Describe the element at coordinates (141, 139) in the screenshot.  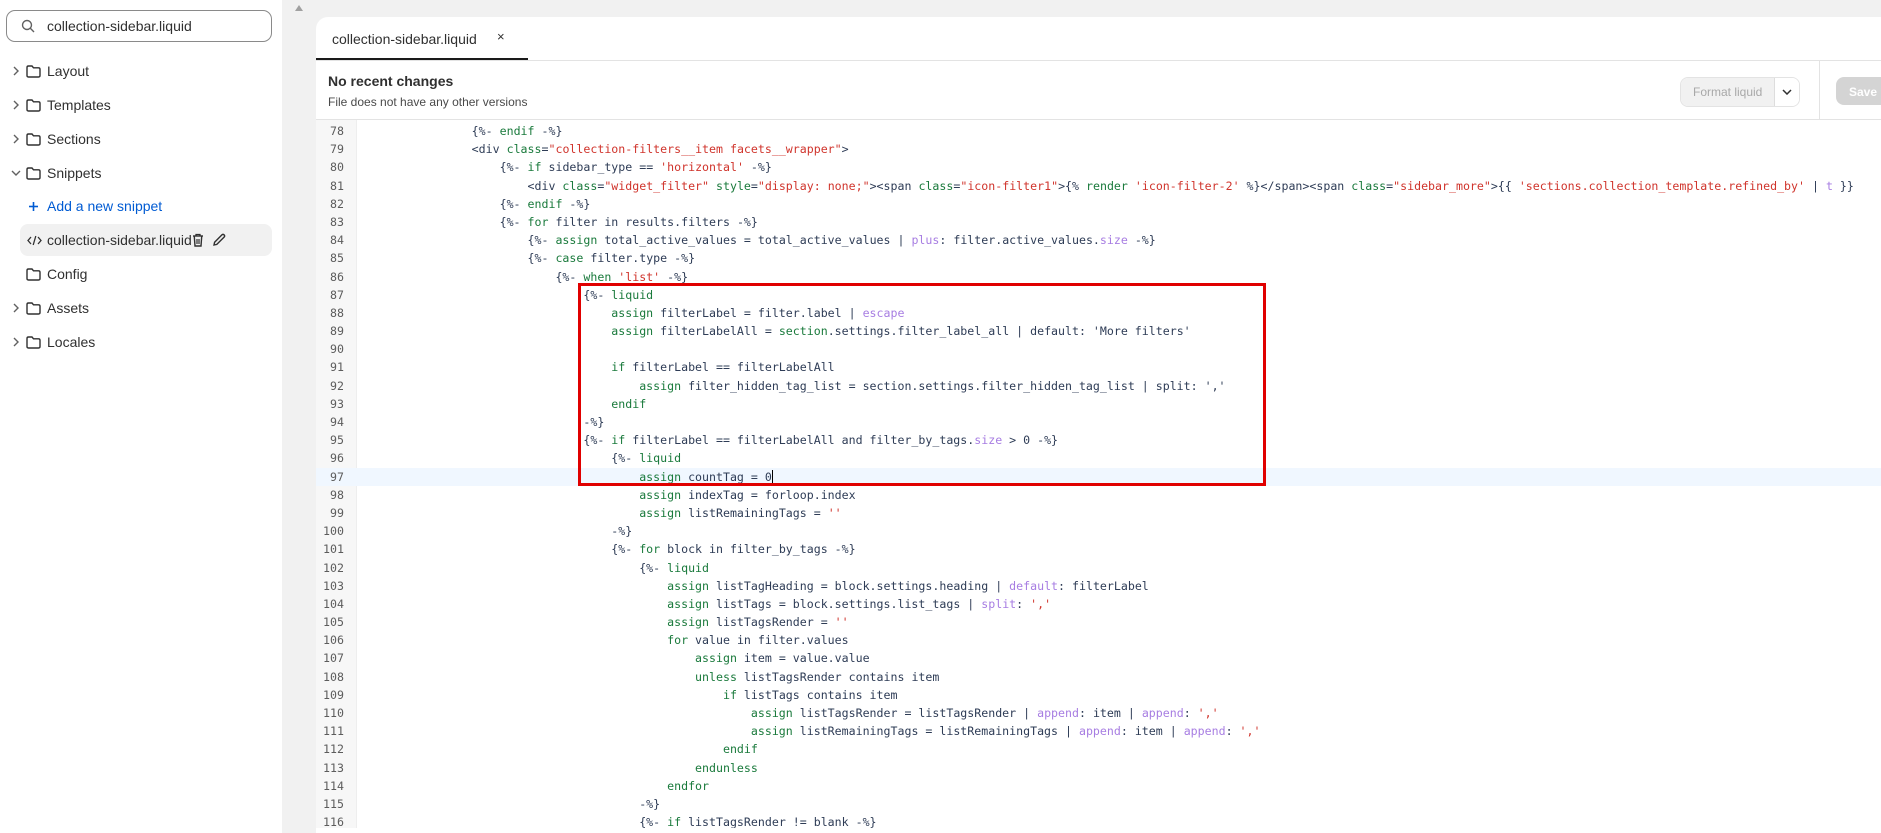
I see `sidebar-item-sections: Sections` at that location.